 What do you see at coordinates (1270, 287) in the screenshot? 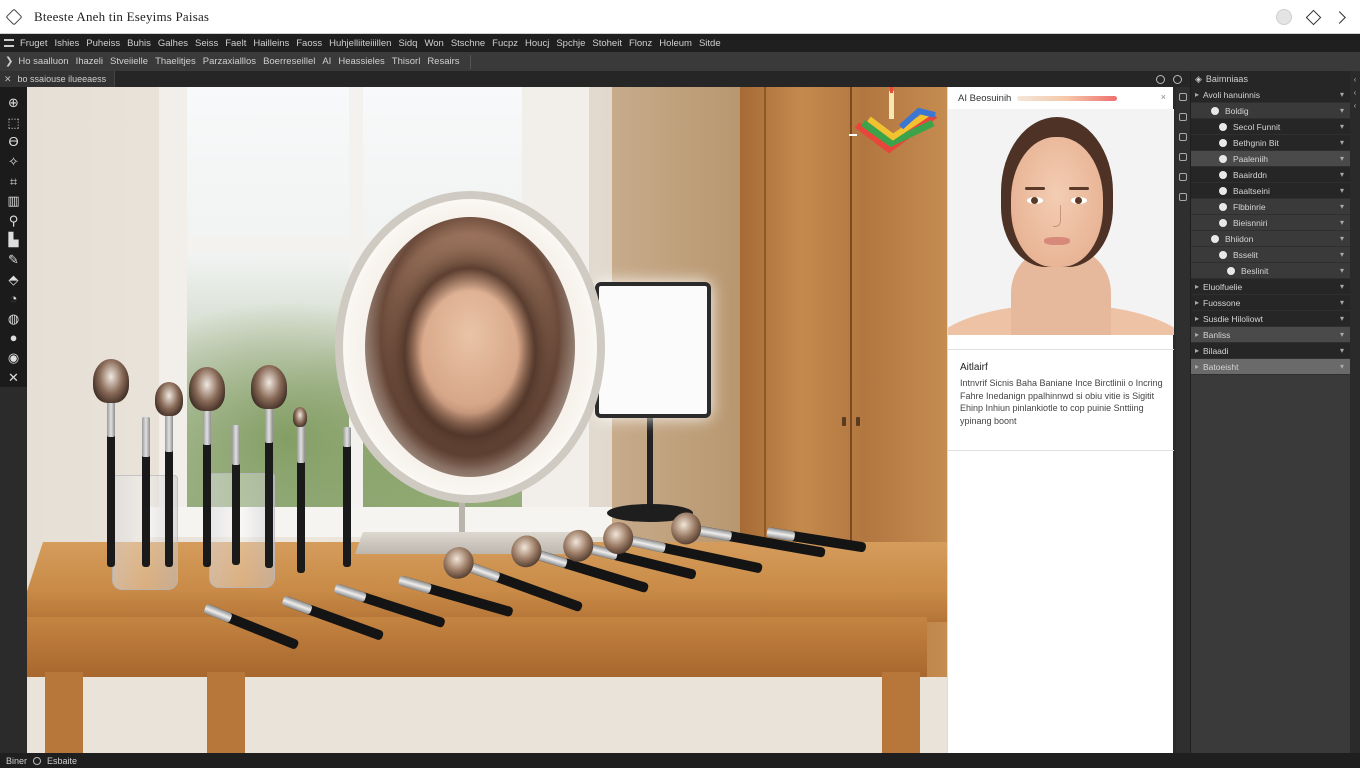
I see `layer-row: ▸ Eluolfuelie ▾` at bounding box center [1270, 287].